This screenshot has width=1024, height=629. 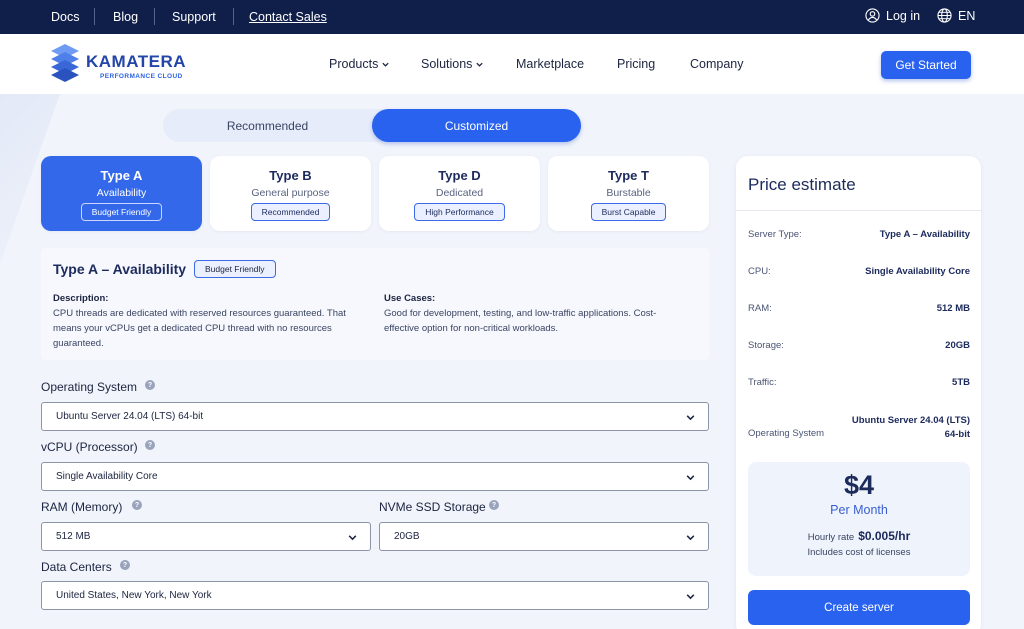 I want to click on type-name: Type B, so click(x=290, y=175).